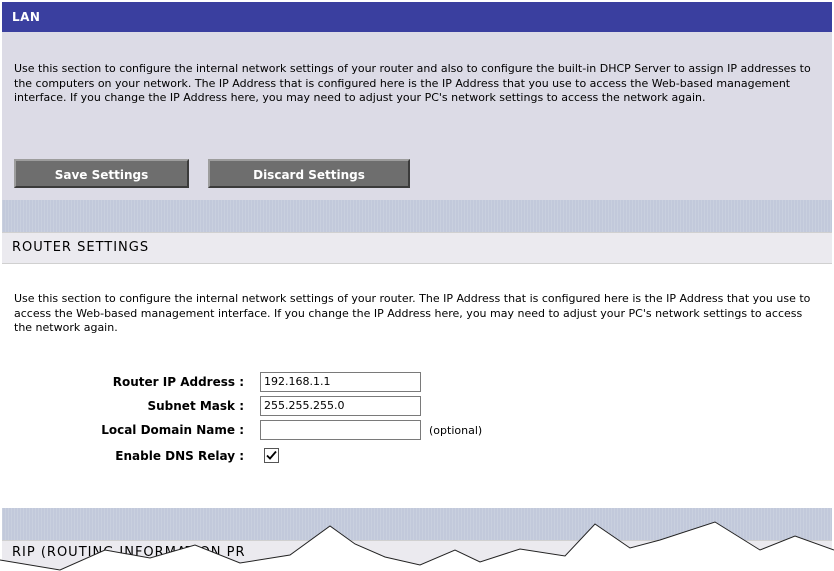 This screenshot has width=834, height=571. What do you see at coordinates (417, 216) in the screenshot?
I see `section-divider` at bounding box center [417, 216].